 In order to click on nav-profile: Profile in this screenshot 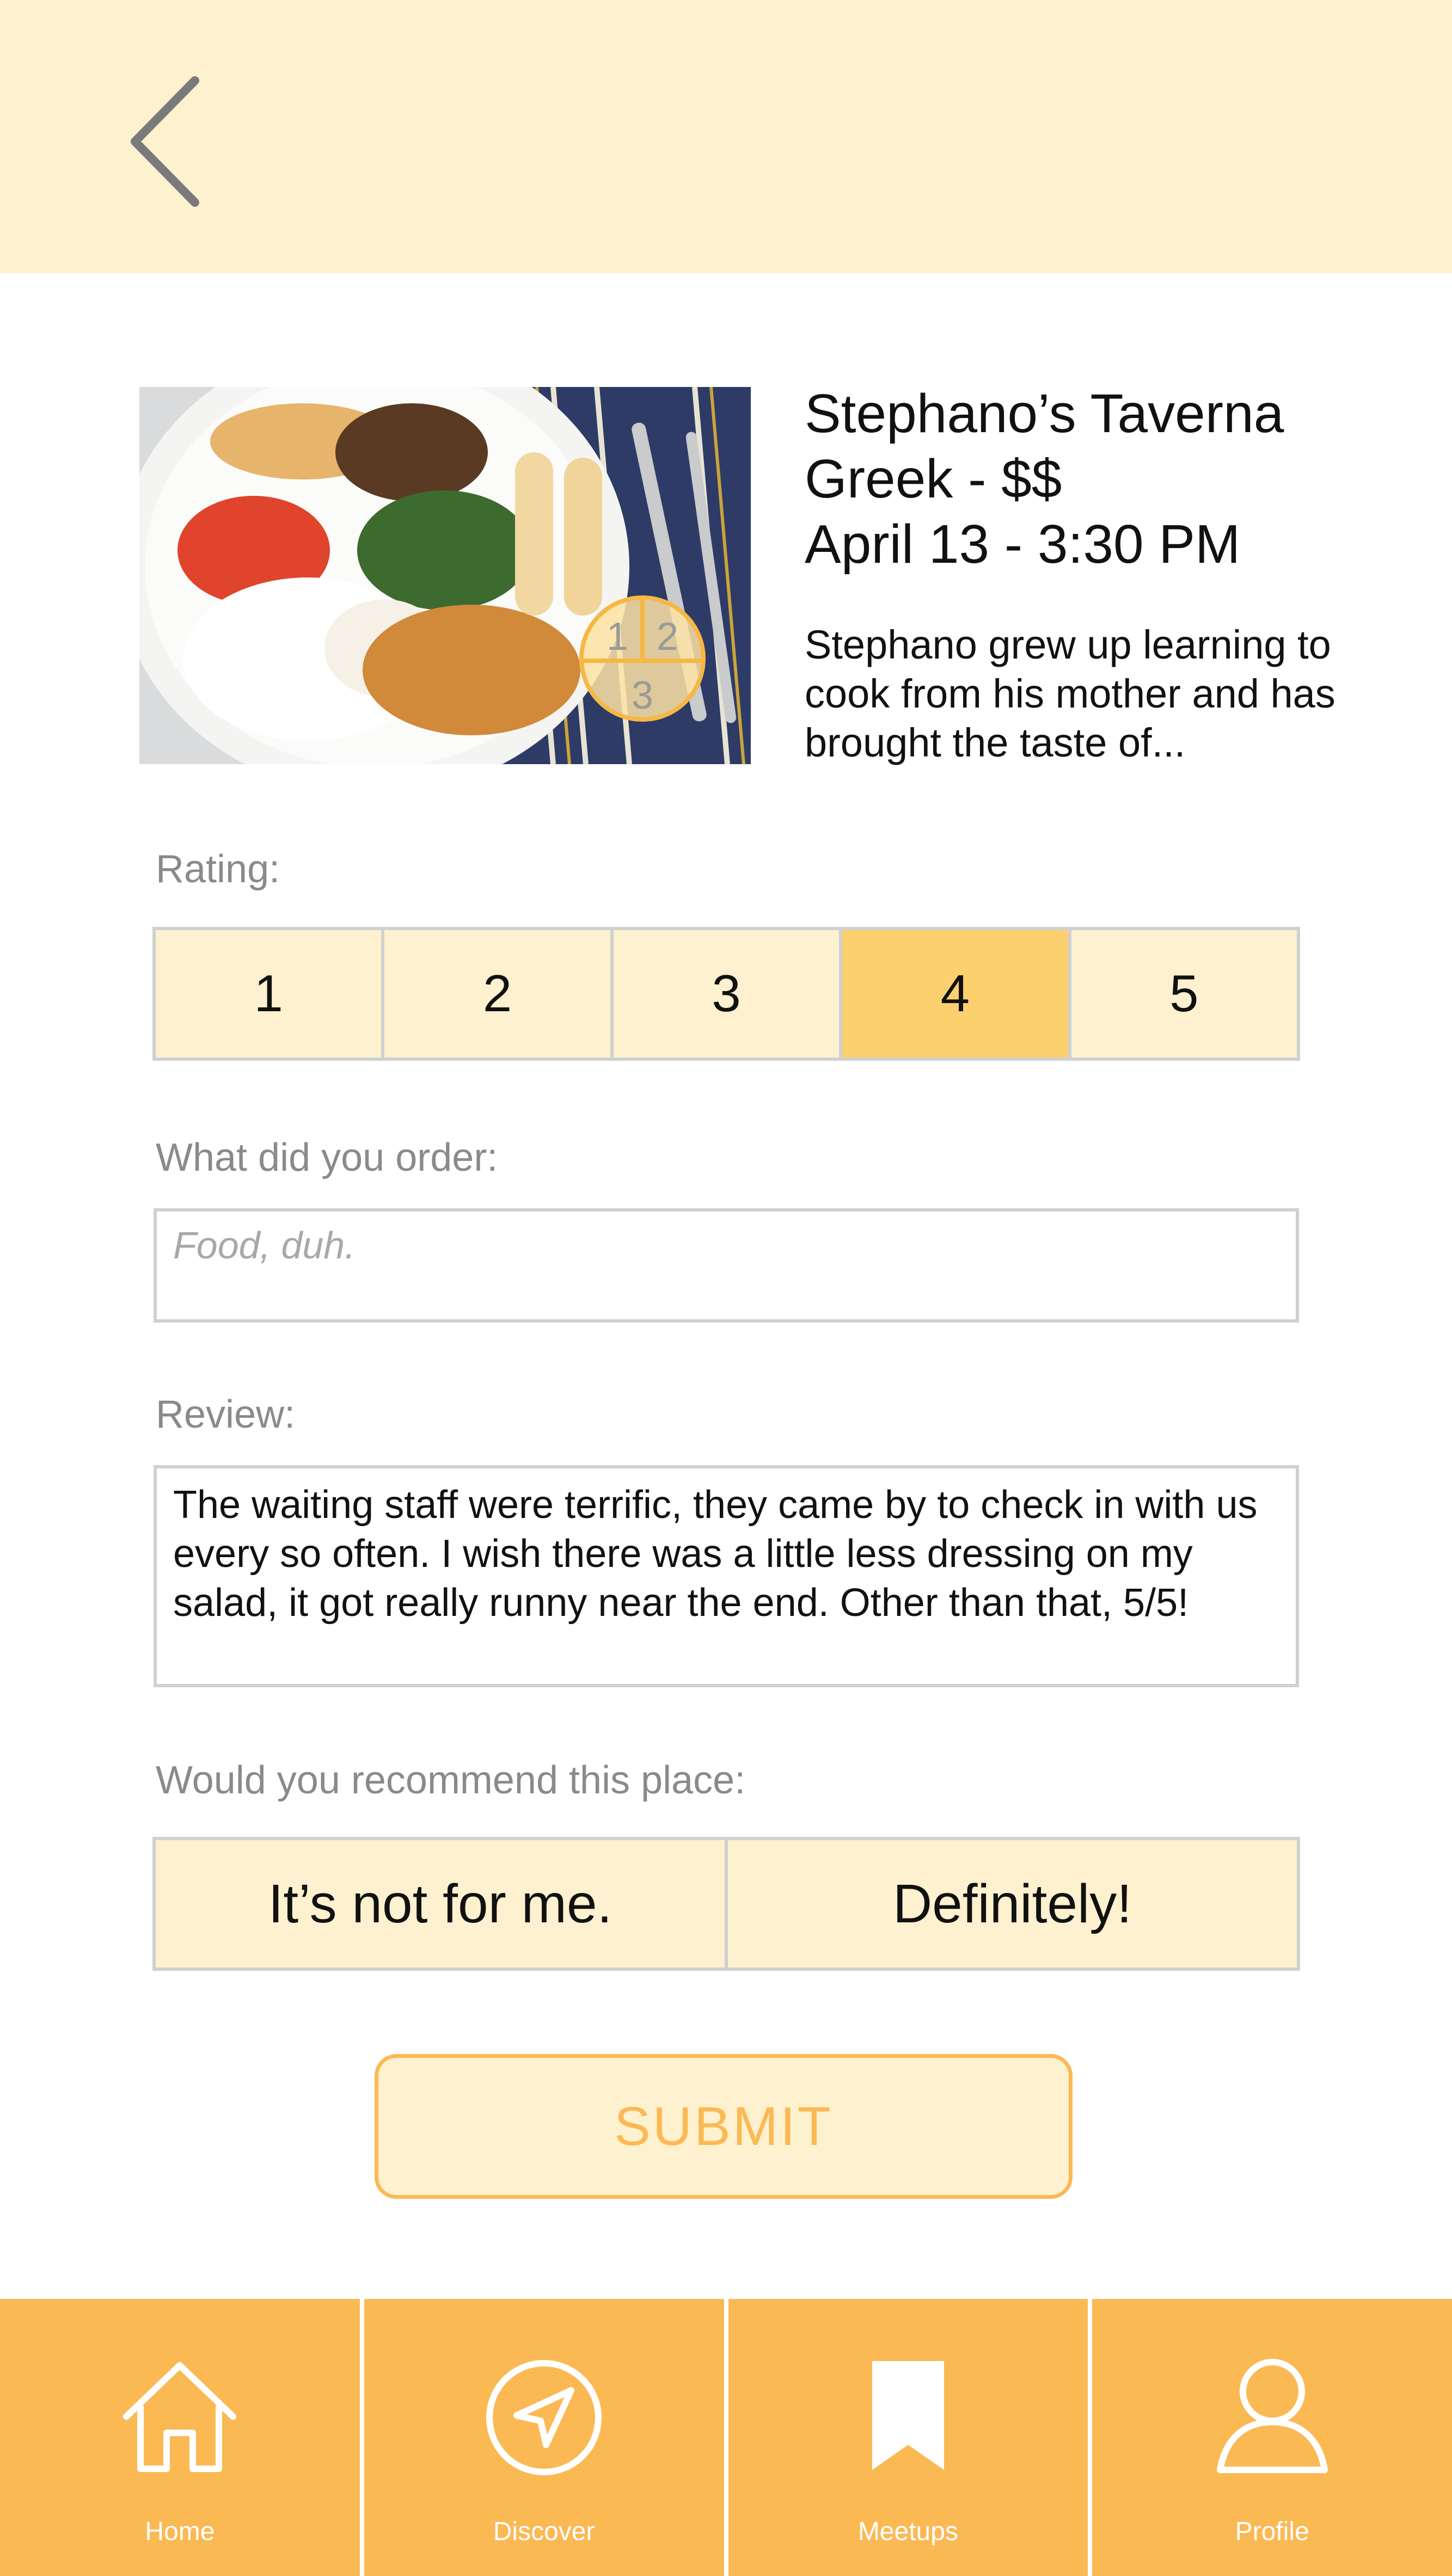, I will do `click(1272, 2437)`.